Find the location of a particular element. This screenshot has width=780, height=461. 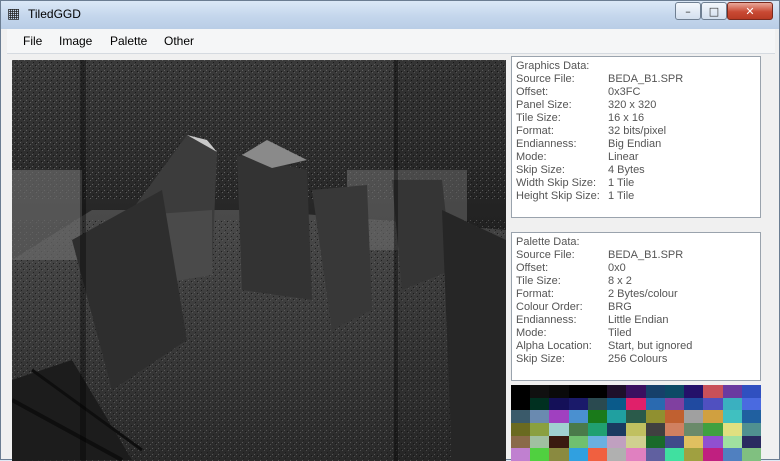

minimize-button: – is located at coordinates (688, 11).